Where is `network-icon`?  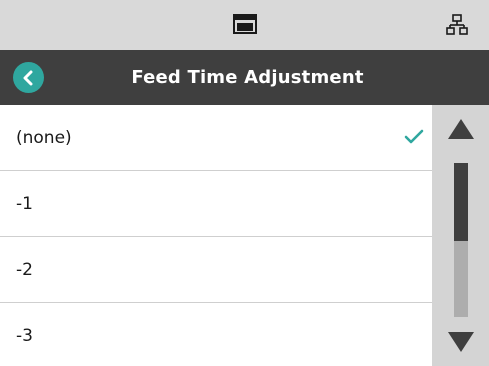 network-icon is located at coordinates (457, 27).